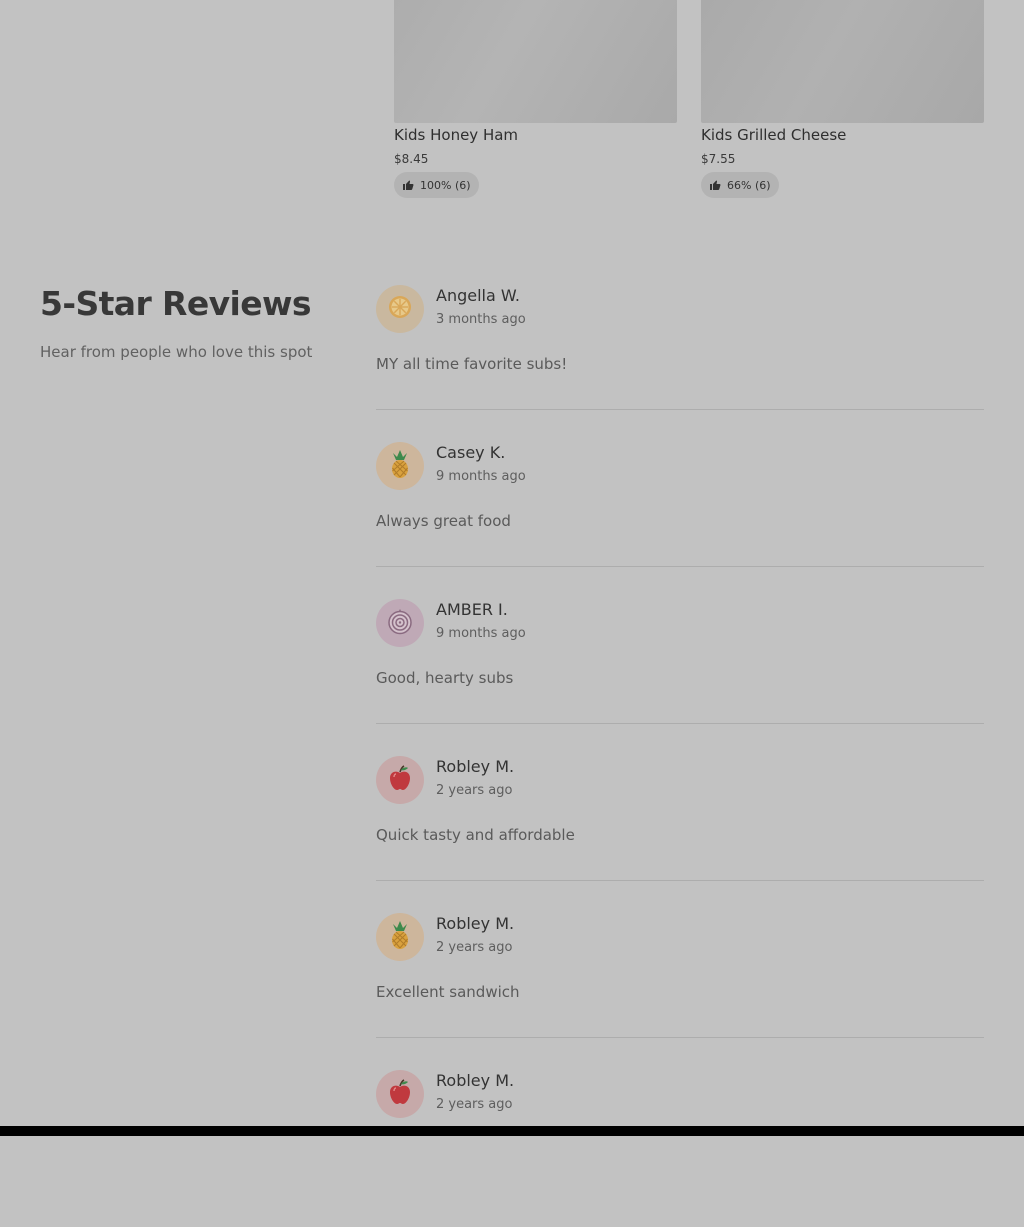  Describe the element at coordinates (456, 135) in the screenshot. I see `product-name: Kids Honey Ham` at that location.